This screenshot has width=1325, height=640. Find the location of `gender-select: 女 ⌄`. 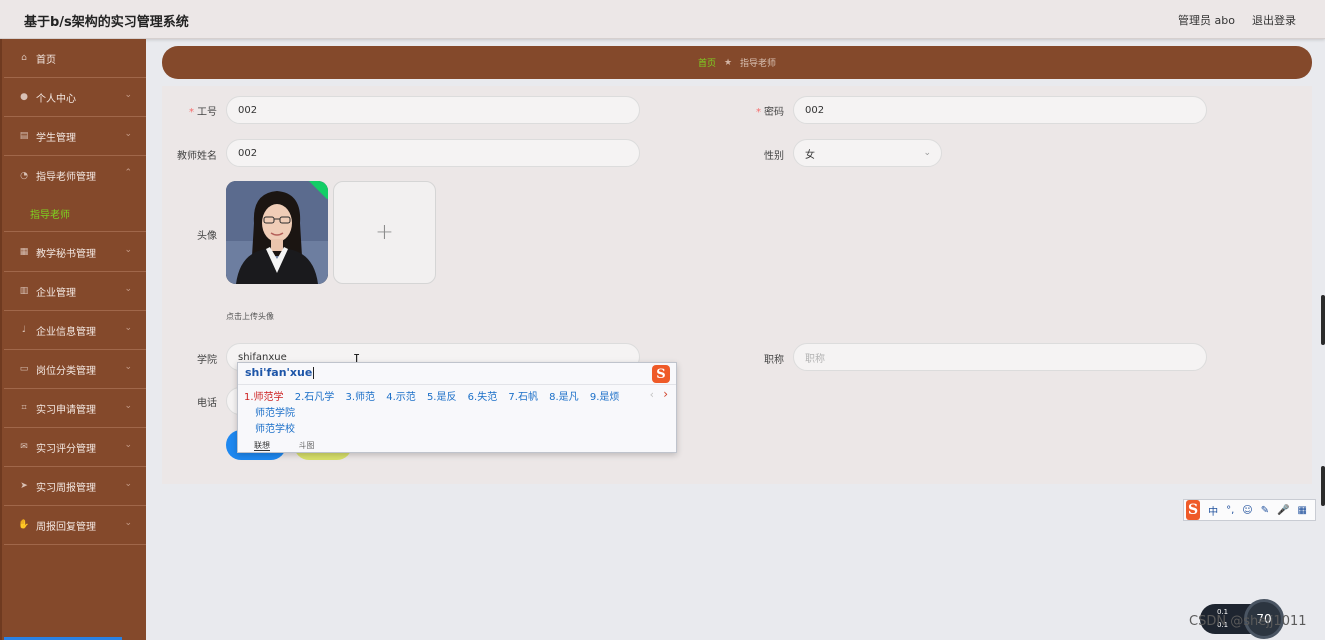

gender-select: 女 ⌄ is located at coordinates (867, 153).